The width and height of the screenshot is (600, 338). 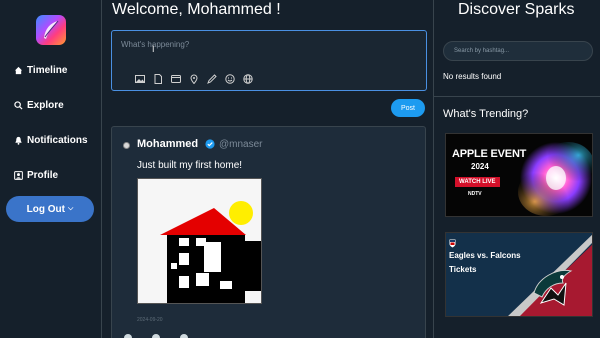 What do you see at coordinates (43, 175) in the screenshot?
I see `sidebar-item-label: Profile` at bounding box center [43, 175].